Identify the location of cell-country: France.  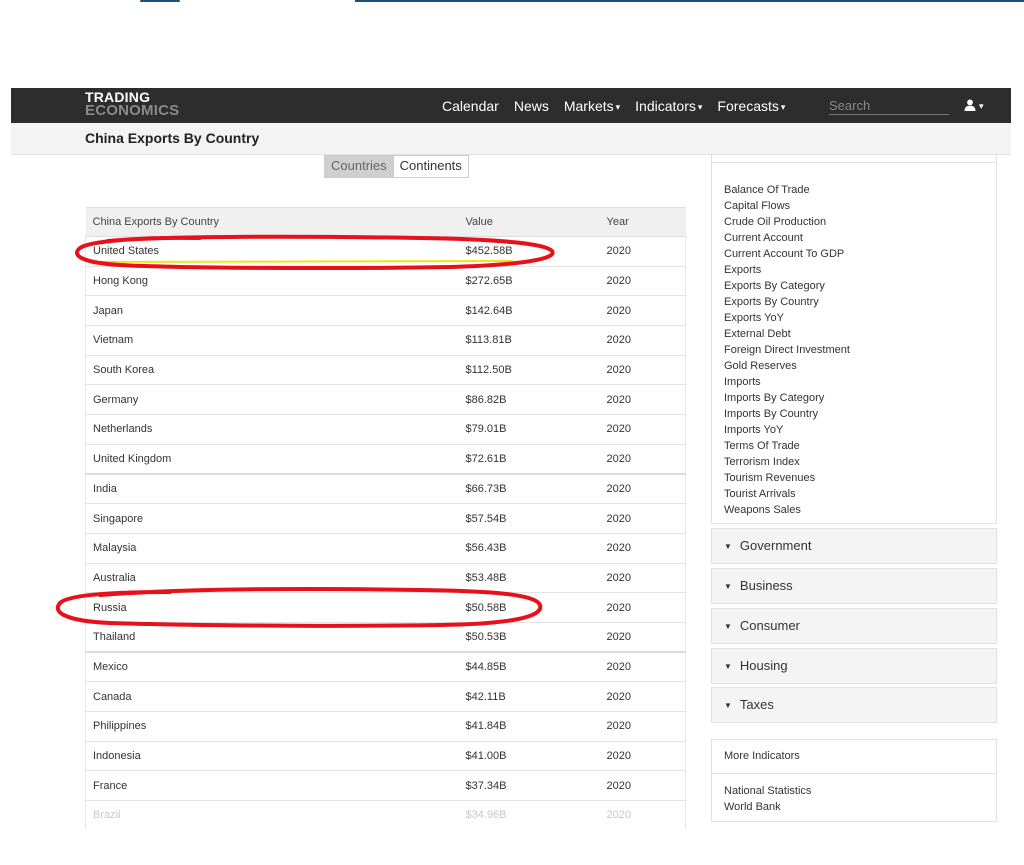
(272, 786).